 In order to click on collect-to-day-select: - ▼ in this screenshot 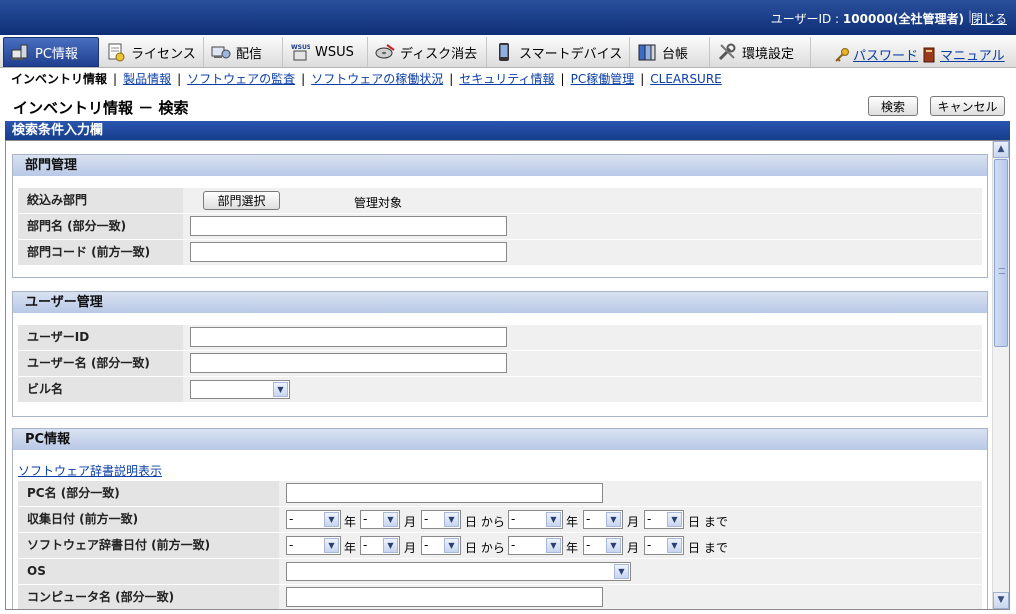, I will do `click(664, 519)`.